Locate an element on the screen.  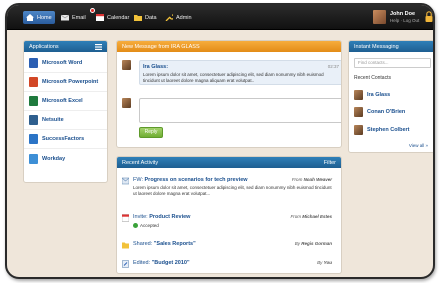
instant-messaging-title: Instant Messaging is located at coordinates (376, 46).